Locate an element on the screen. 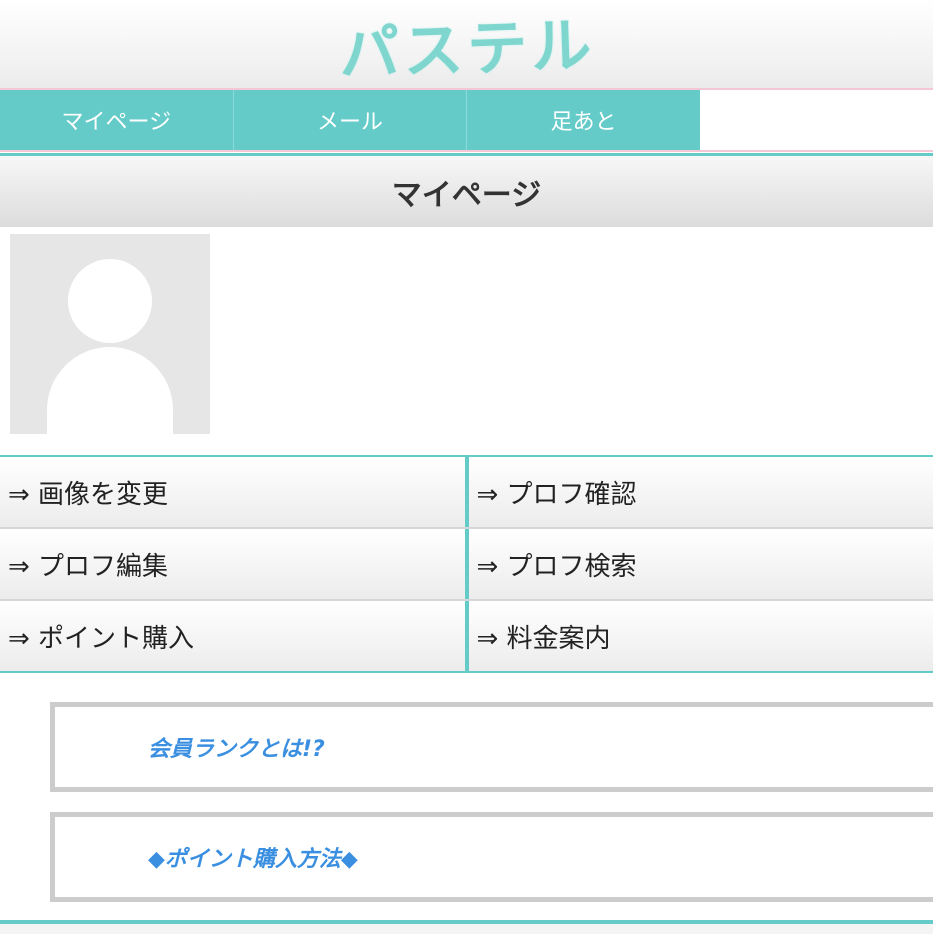  app-header: パステル is located at coordinates (466, 45).